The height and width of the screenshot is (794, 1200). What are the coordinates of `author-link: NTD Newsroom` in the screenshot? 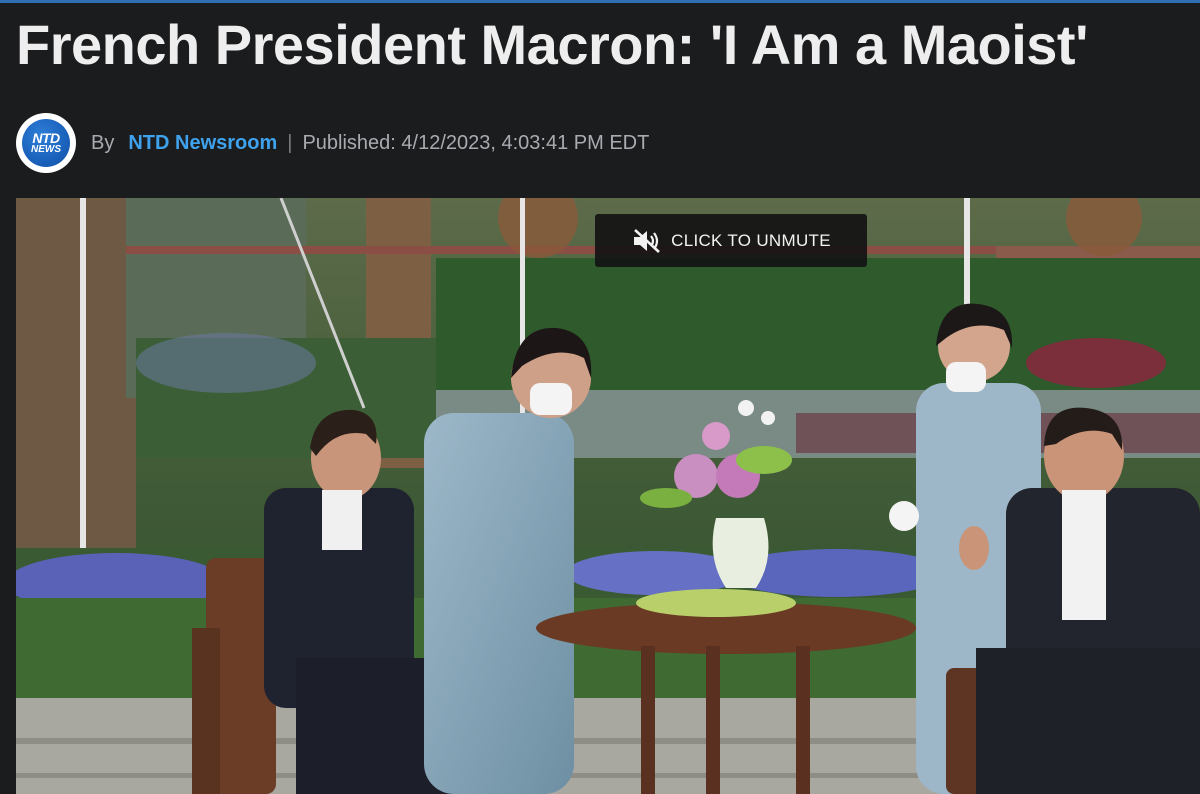 It's located at (202, 143).